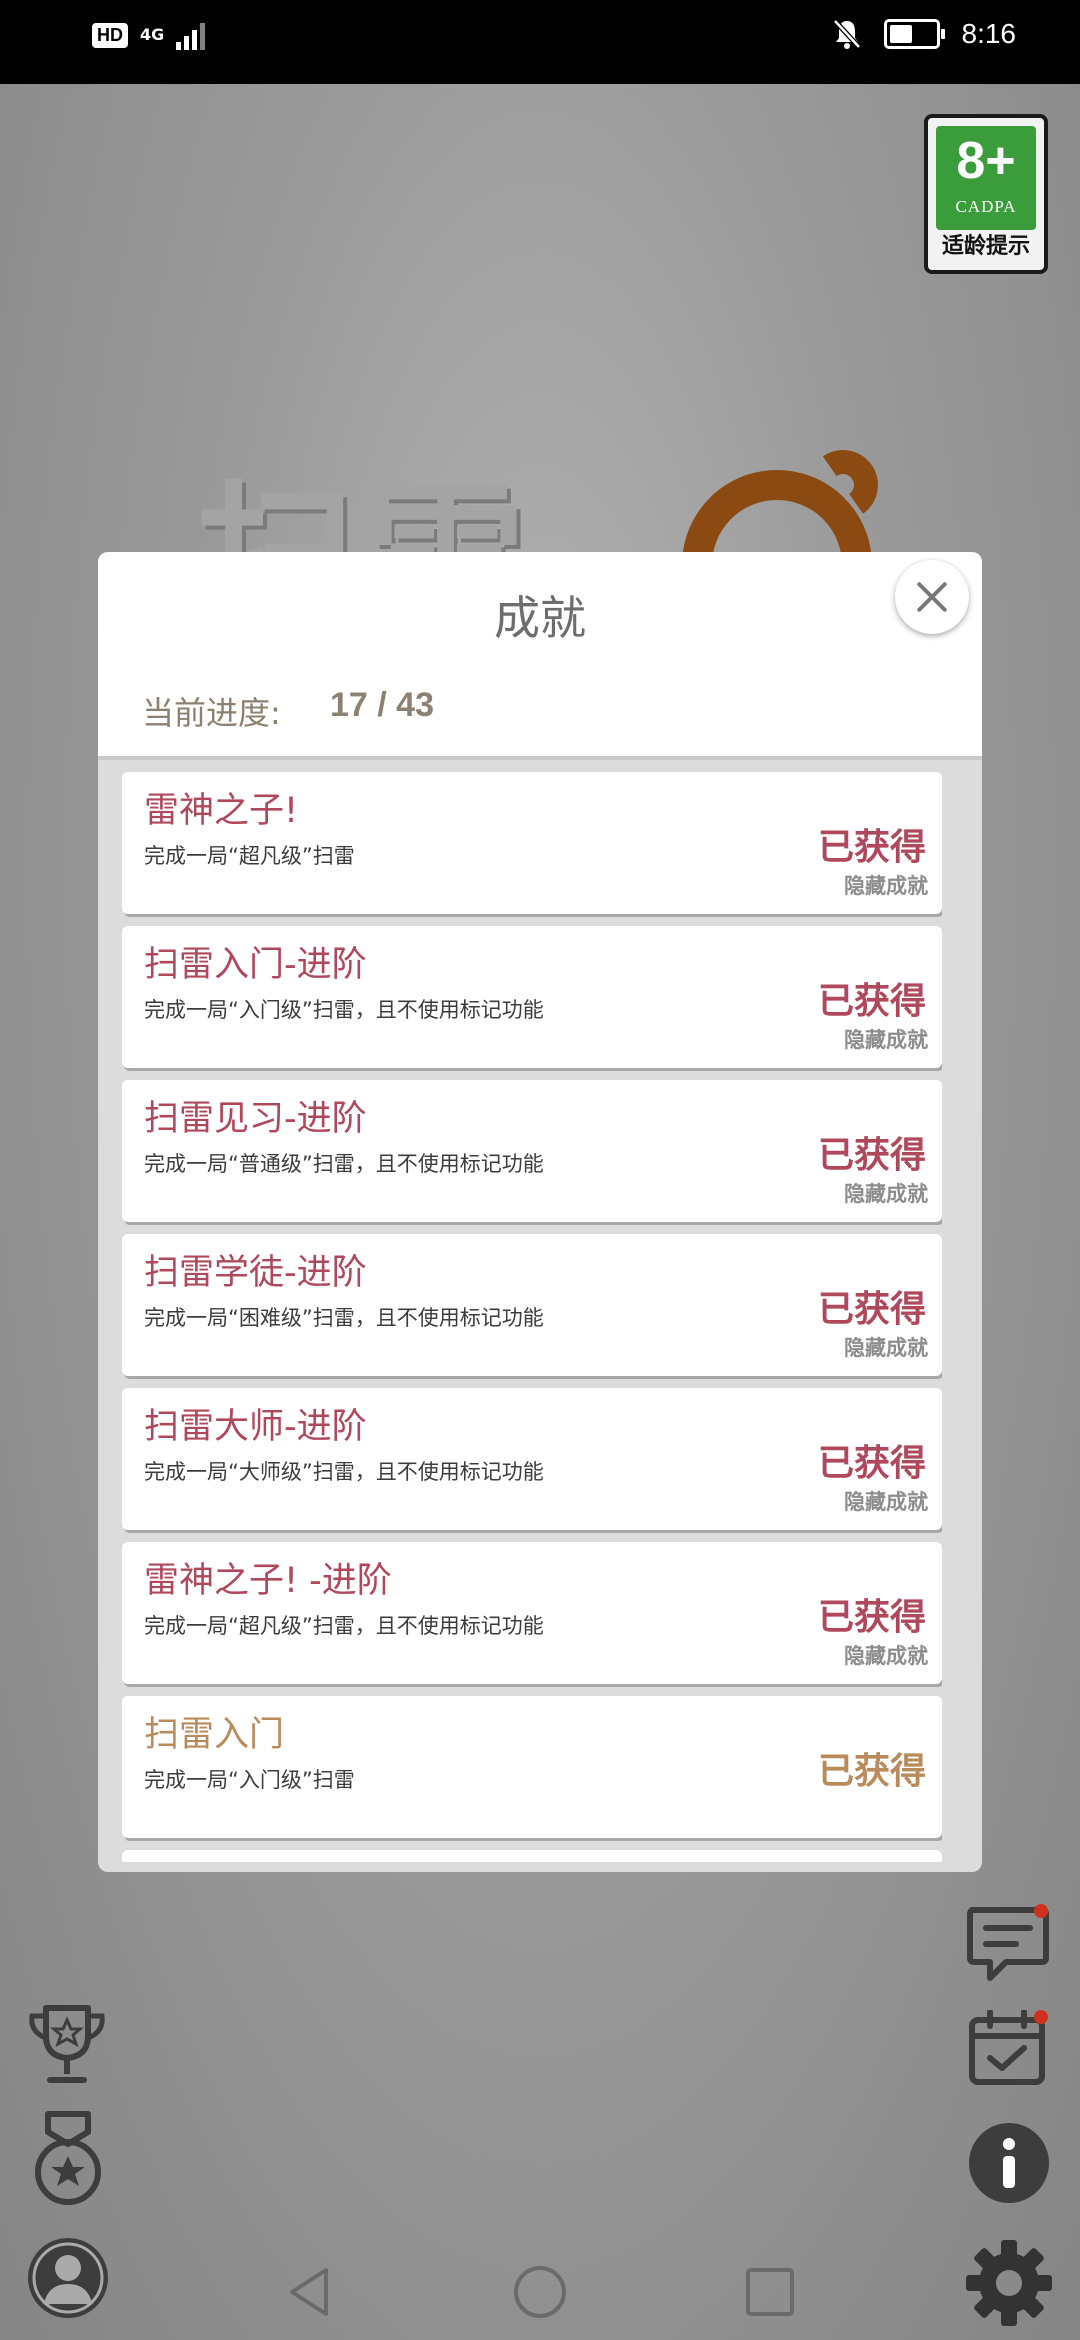  Describe the element at coordinates (255, 1119) in the screenshot. I see `achievement-title: 扫雷见习-进阶` at that location.